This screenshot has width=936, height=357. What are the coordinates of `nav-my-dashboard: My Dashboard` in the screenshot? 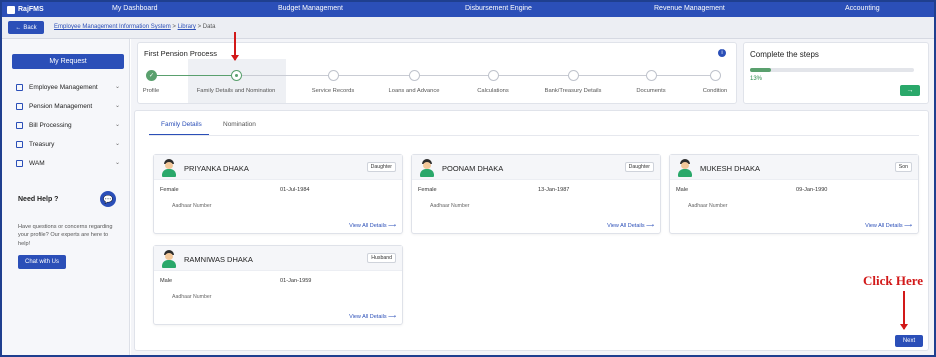 It's located at (135, 8).